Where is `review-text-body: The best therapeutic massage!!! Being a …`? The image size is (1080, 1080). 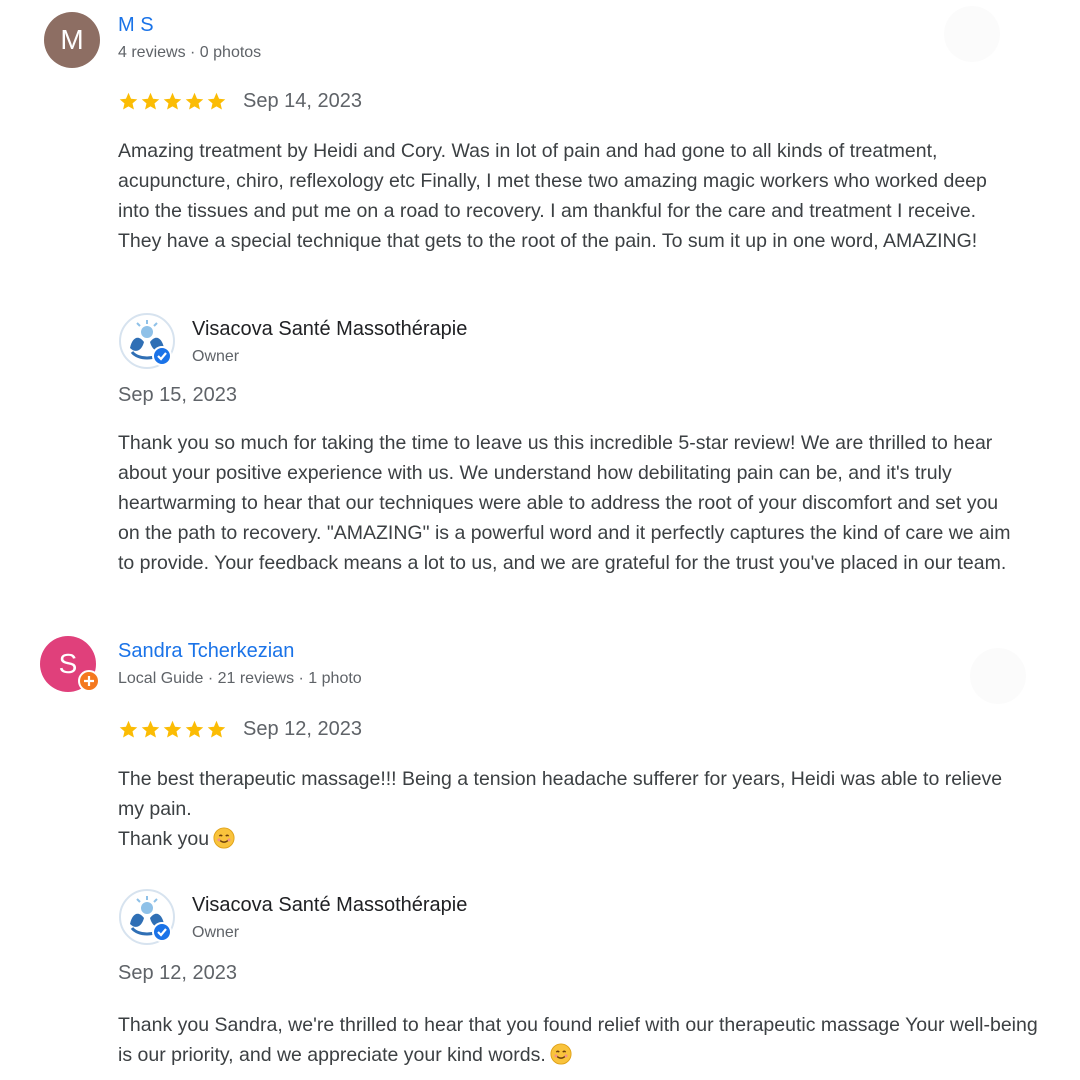 review-text-body: The best therapeutic massage!!! Being a … is located at coordinates (560, 809).